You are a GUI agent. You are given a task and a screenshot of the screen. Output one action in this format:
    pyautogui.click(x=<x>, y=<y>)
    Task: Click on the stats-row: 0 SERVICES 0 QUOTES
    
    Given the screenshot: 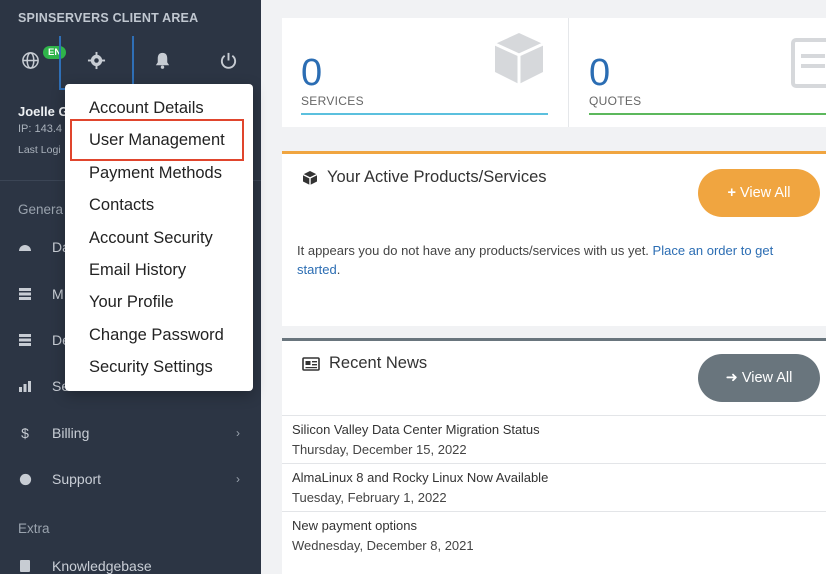 What is the action you would take?
    pyautogui.click(x=554, y=72)
    